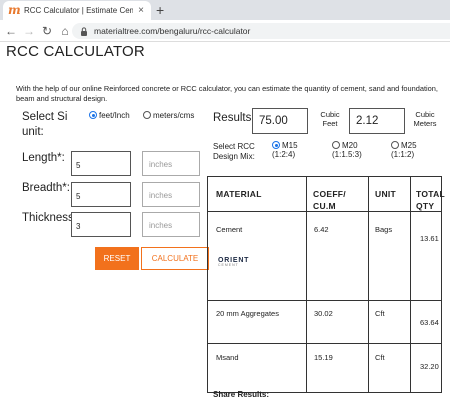  I want to click on table-header-unit: UNIT, so click(386, 194).